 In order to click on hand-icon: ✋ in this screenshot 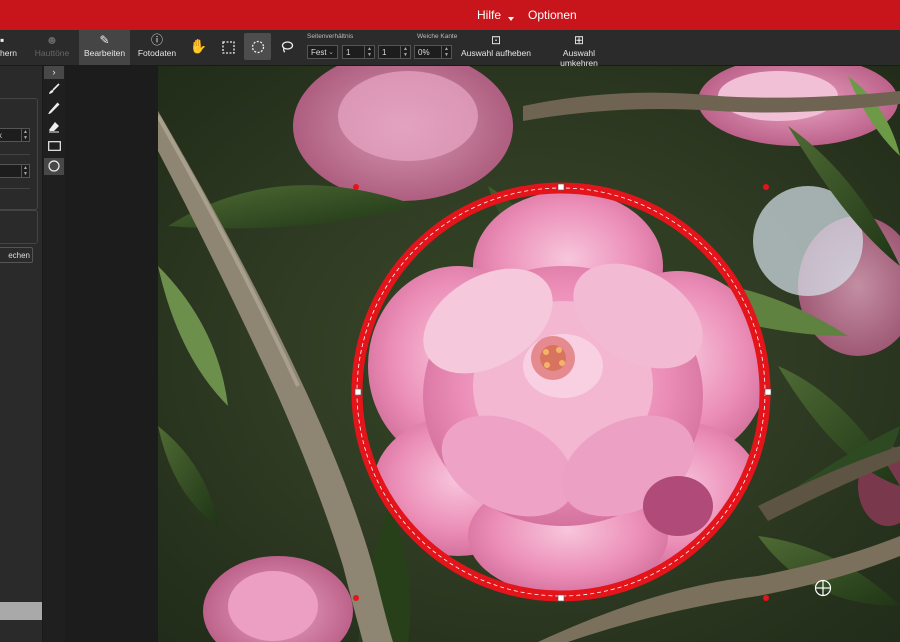, I will do `click(198, 46)`.